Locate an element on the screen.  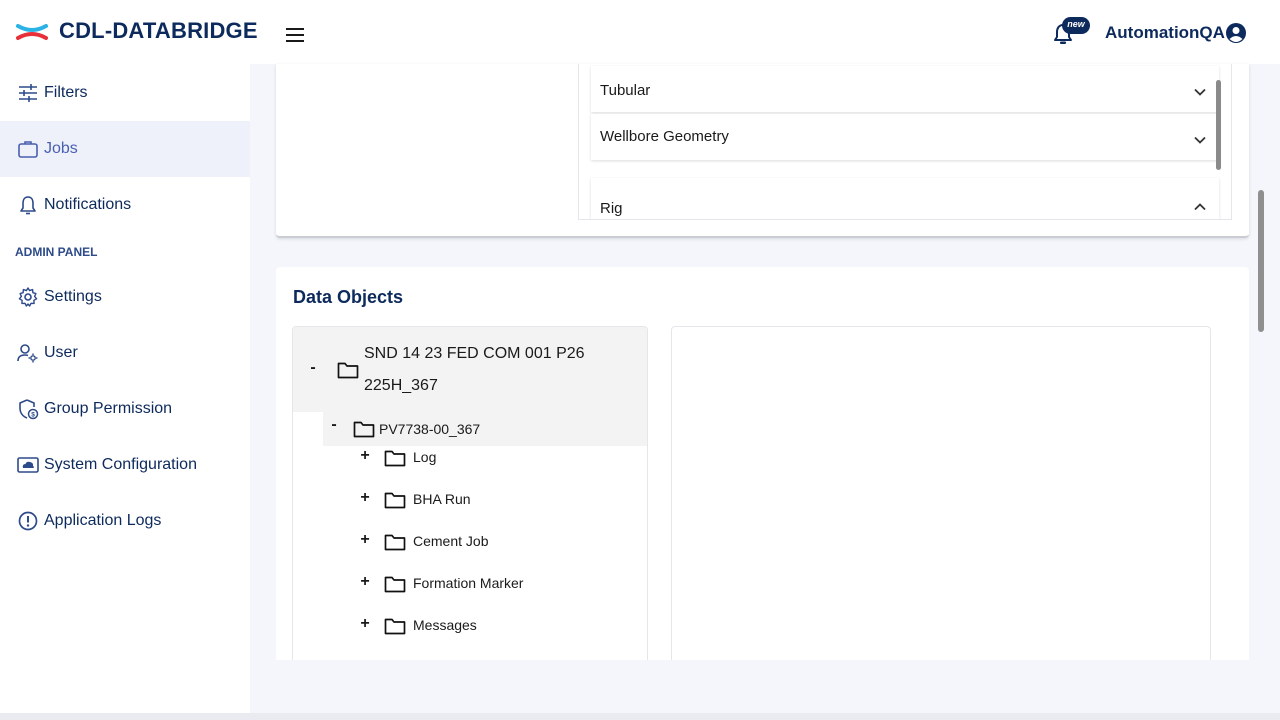
admin-panel-heading: ADMIN PANEL is located at coordinates (56, 252).